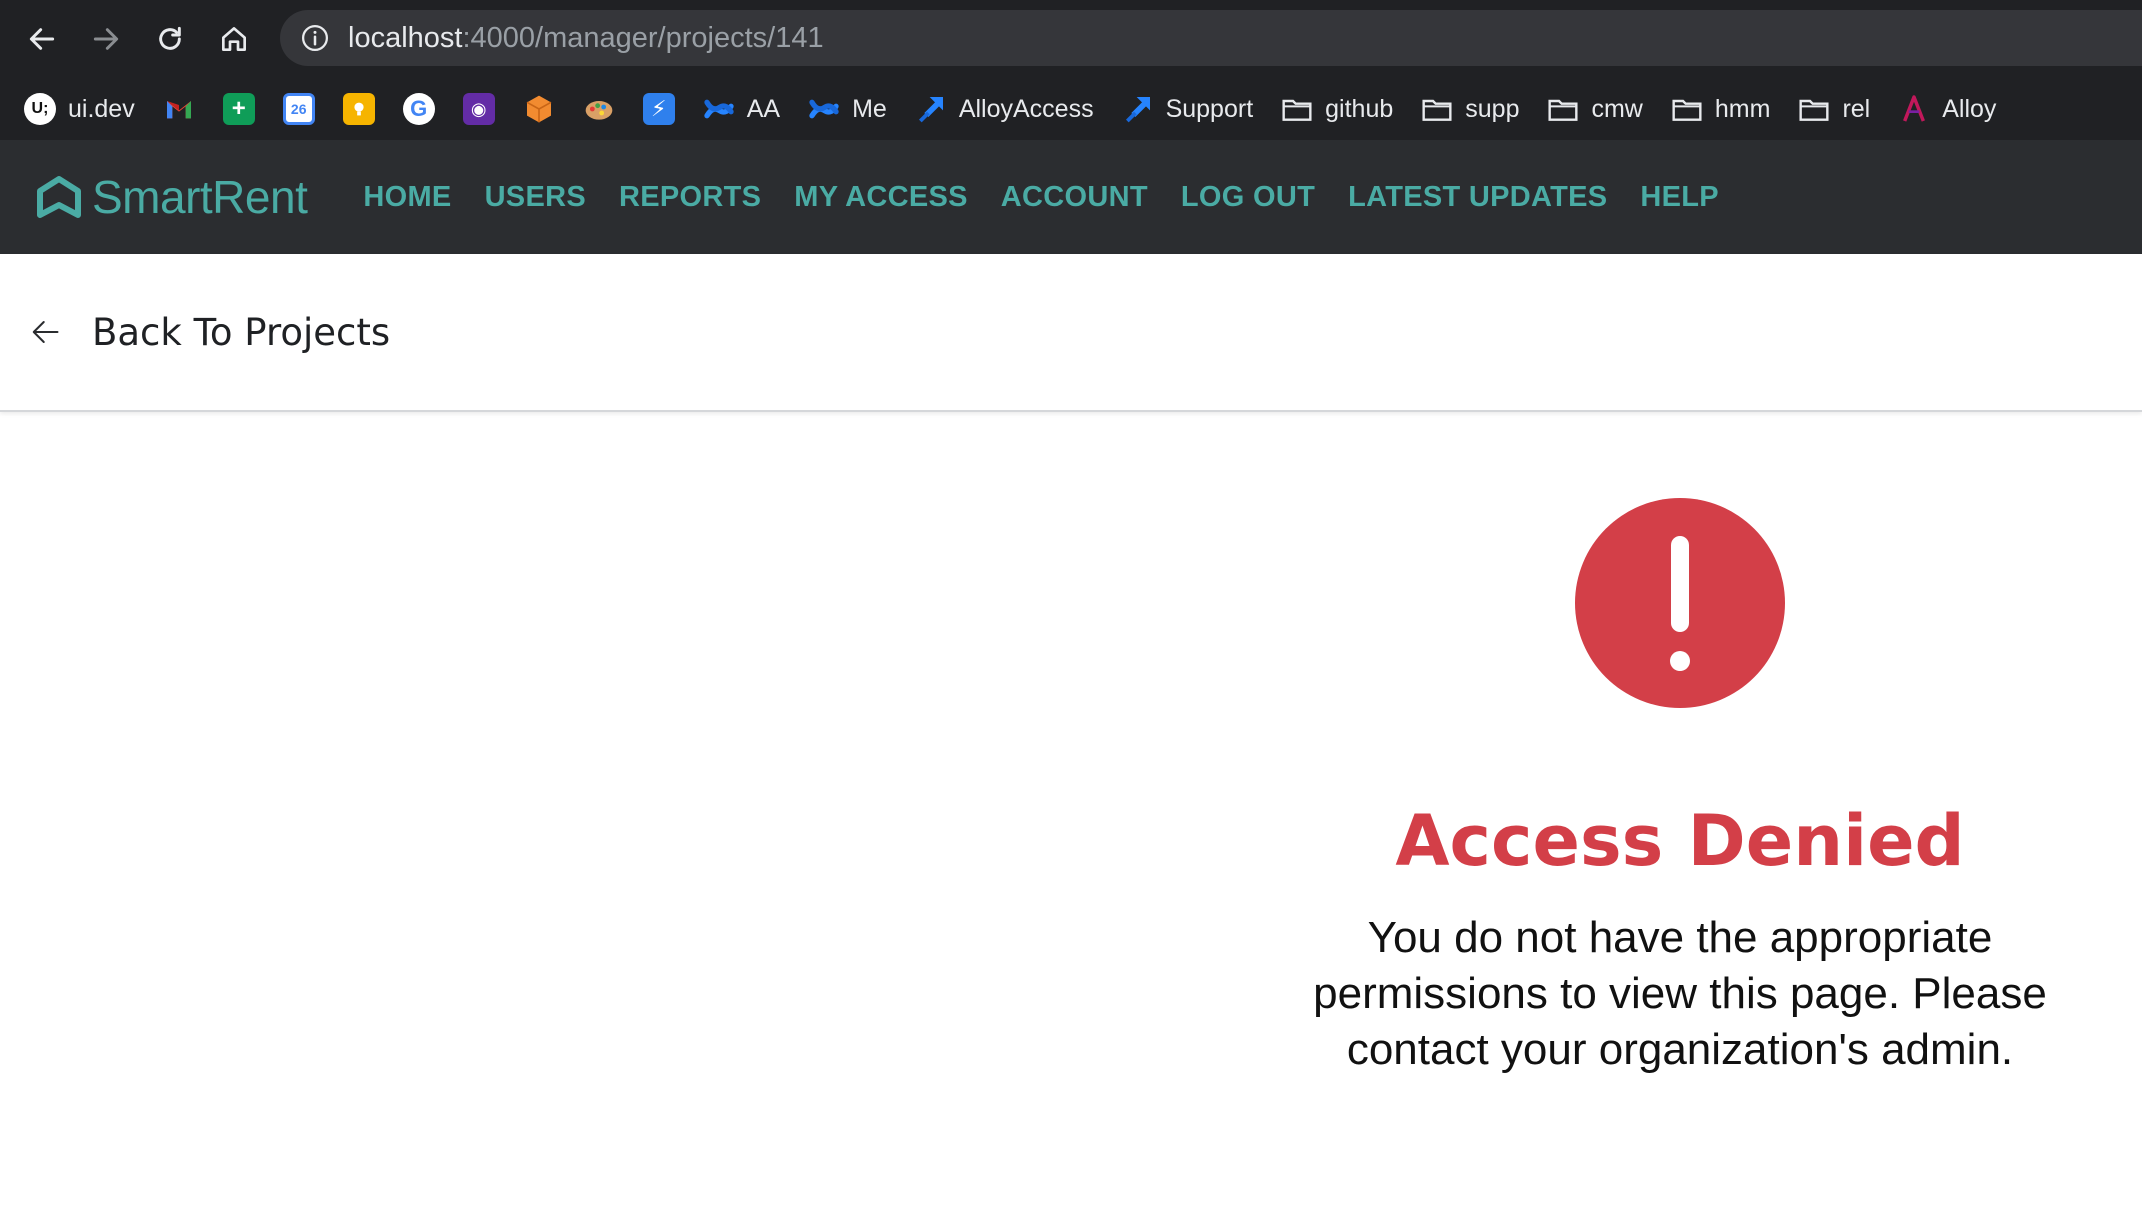 The image size is (2142, 1210). I want to click on sheets-icon: +, so click(238, 109).